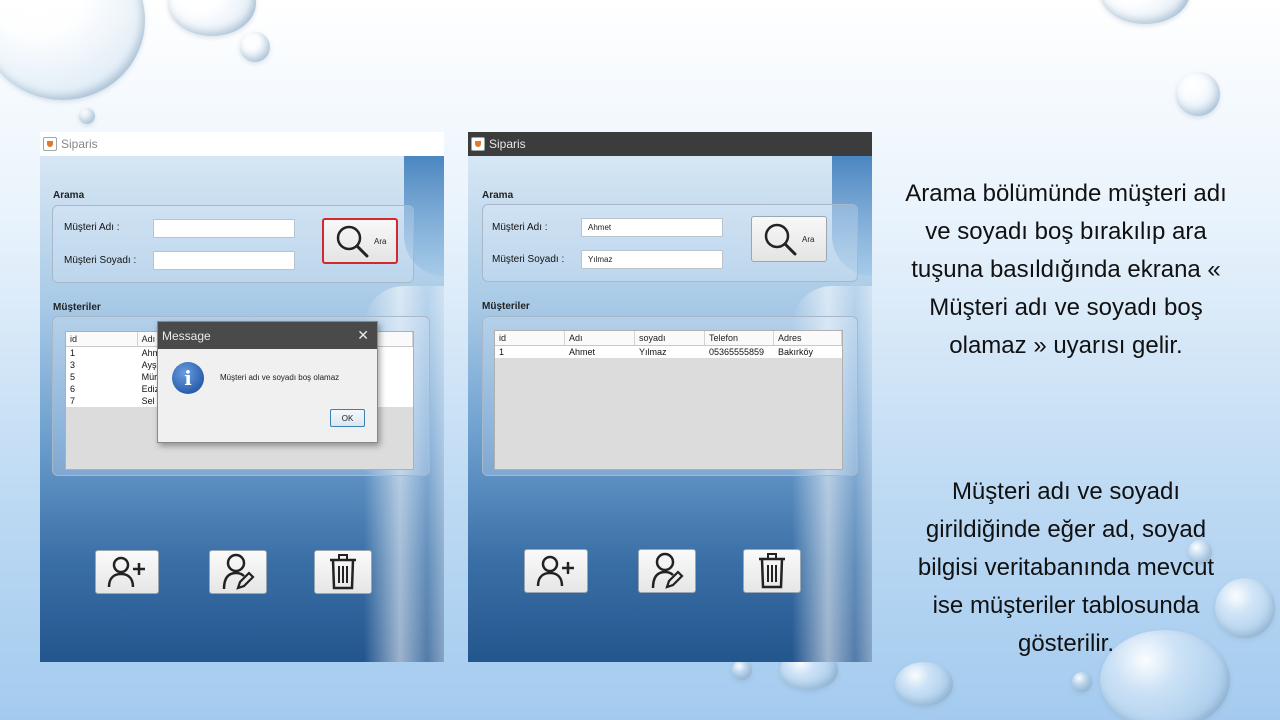  Describe the element at coordinates (73, 377) in the screenshot. I see `cell-id: 5` at that location.